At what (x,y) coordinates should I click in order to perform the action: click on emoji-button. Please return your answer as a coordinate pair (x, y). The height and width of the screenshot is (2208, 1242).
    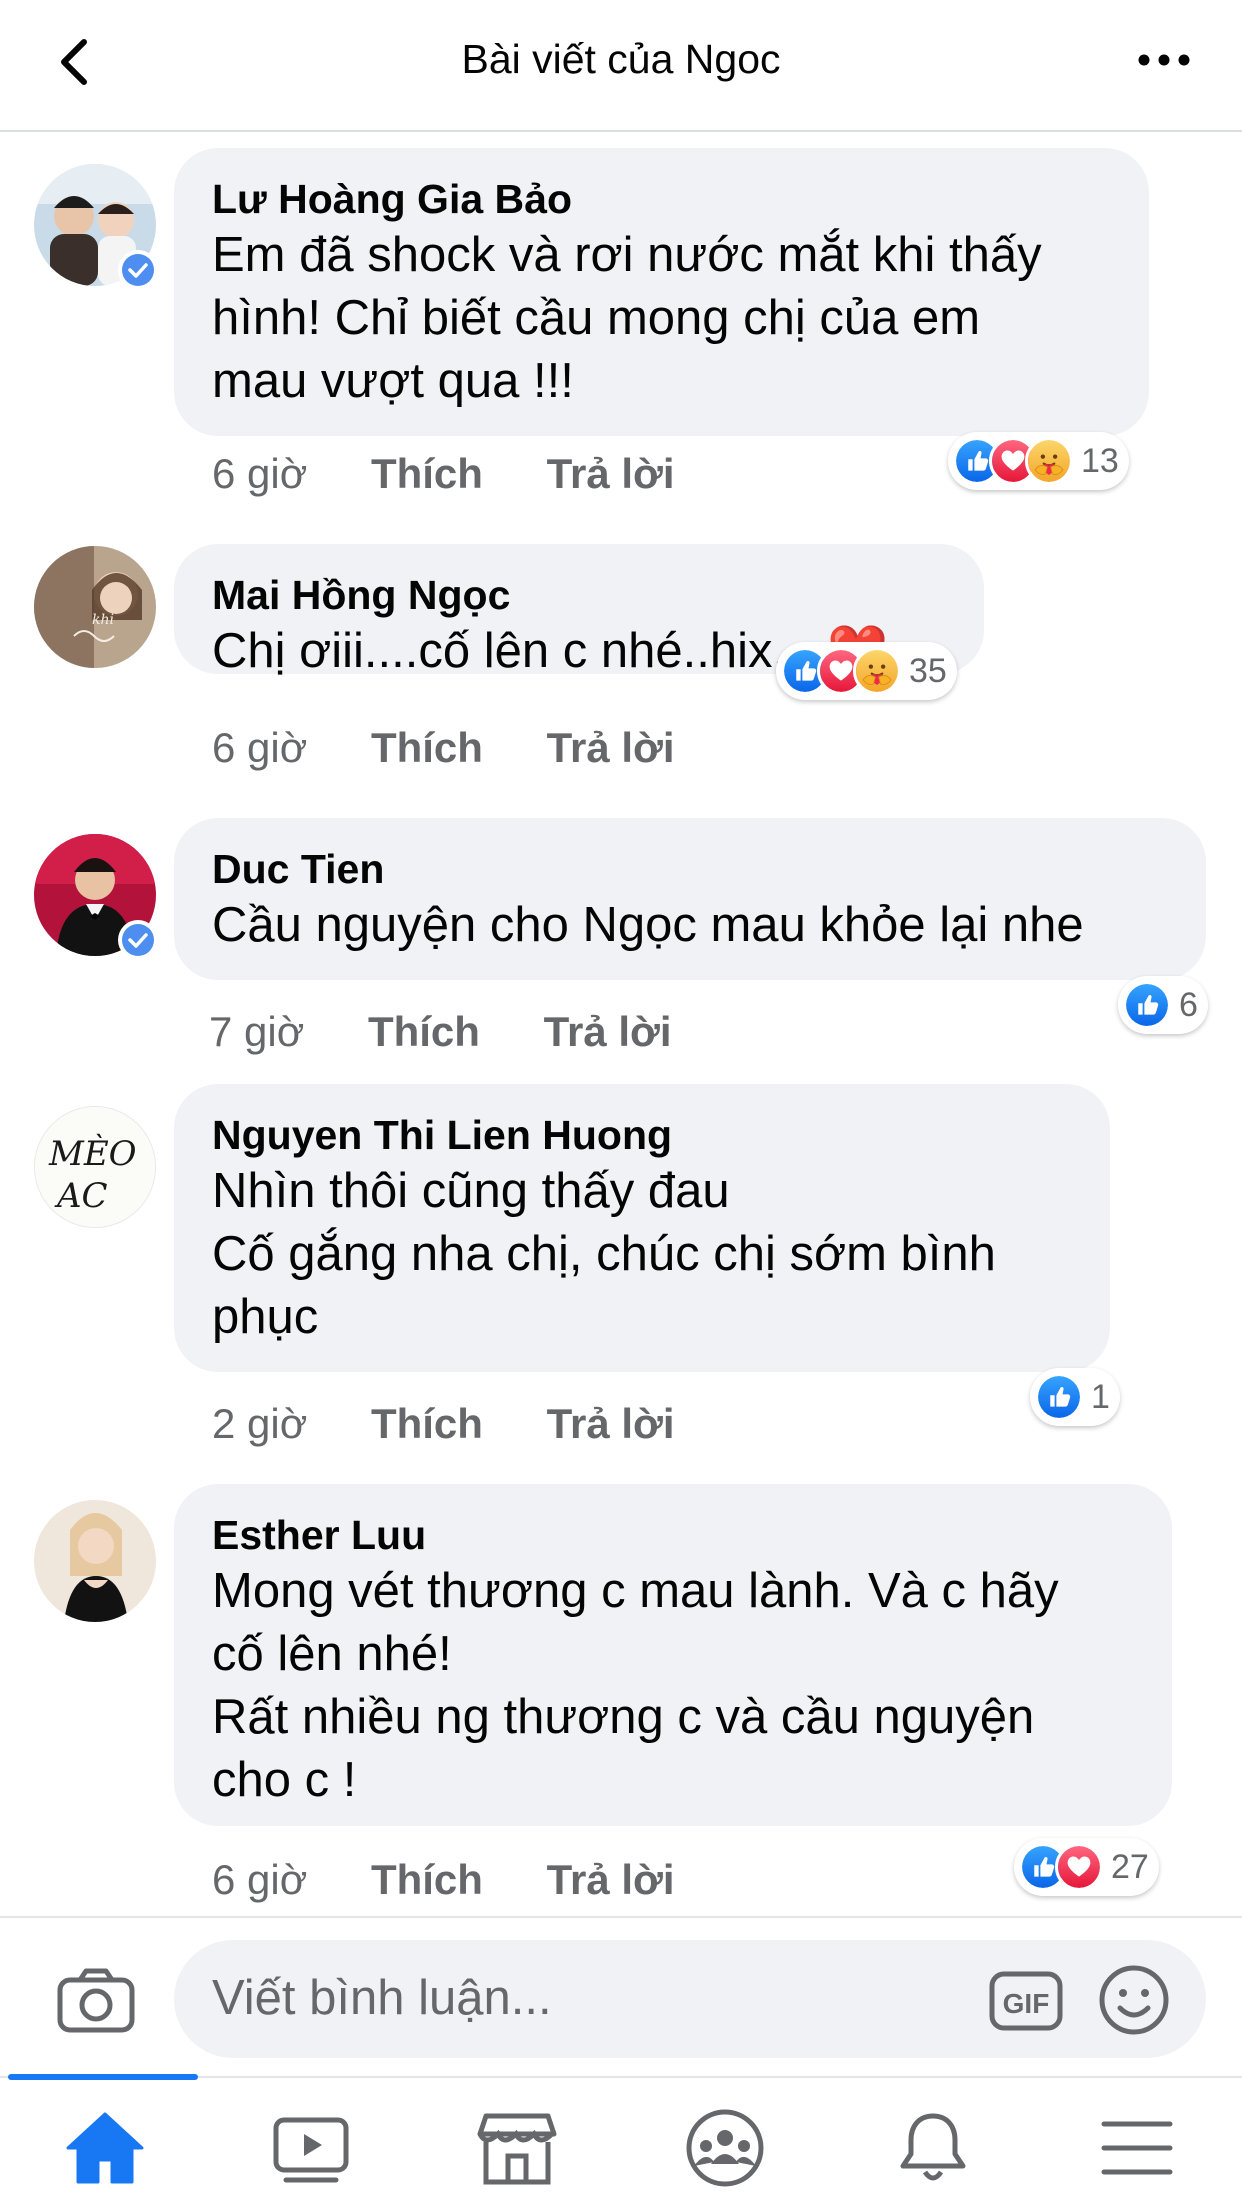
    Looking at the image, I should click on (1134, 2000).